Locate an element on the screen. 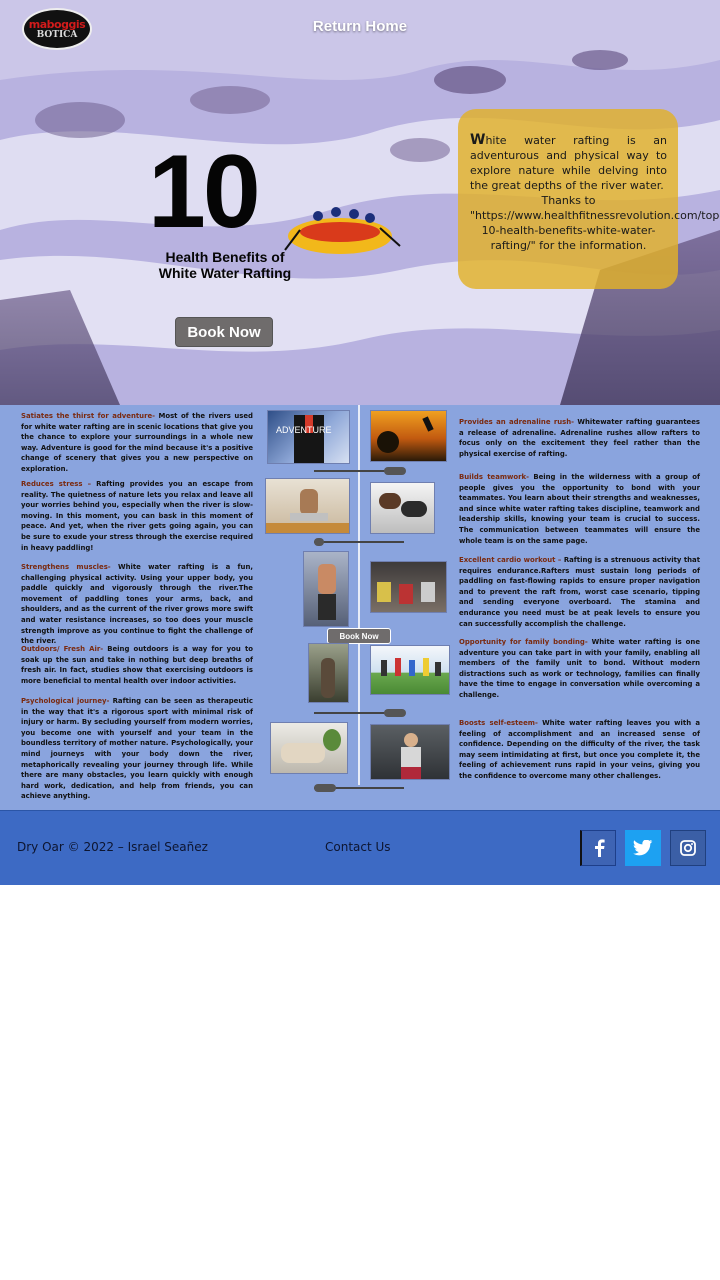  instagram-icon is located at coordinates (688, 848).